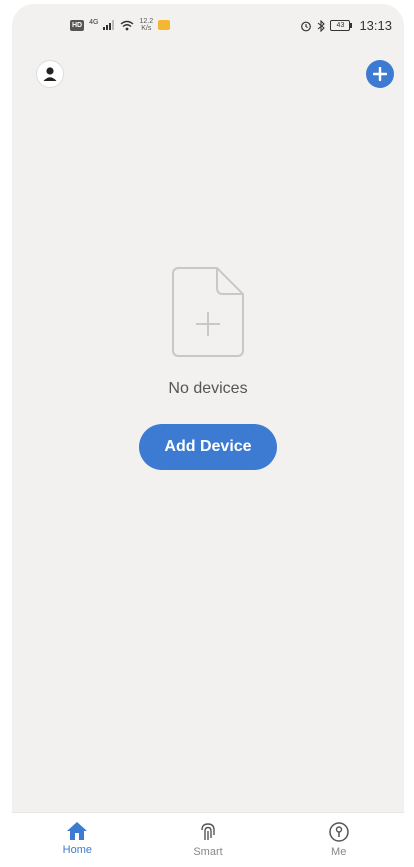 The width and height of the screenshot is (414, 867). What do you see at coordinates (77, 831) in the screenshot?
I see `home-icon` at bounding box center [77, 831].